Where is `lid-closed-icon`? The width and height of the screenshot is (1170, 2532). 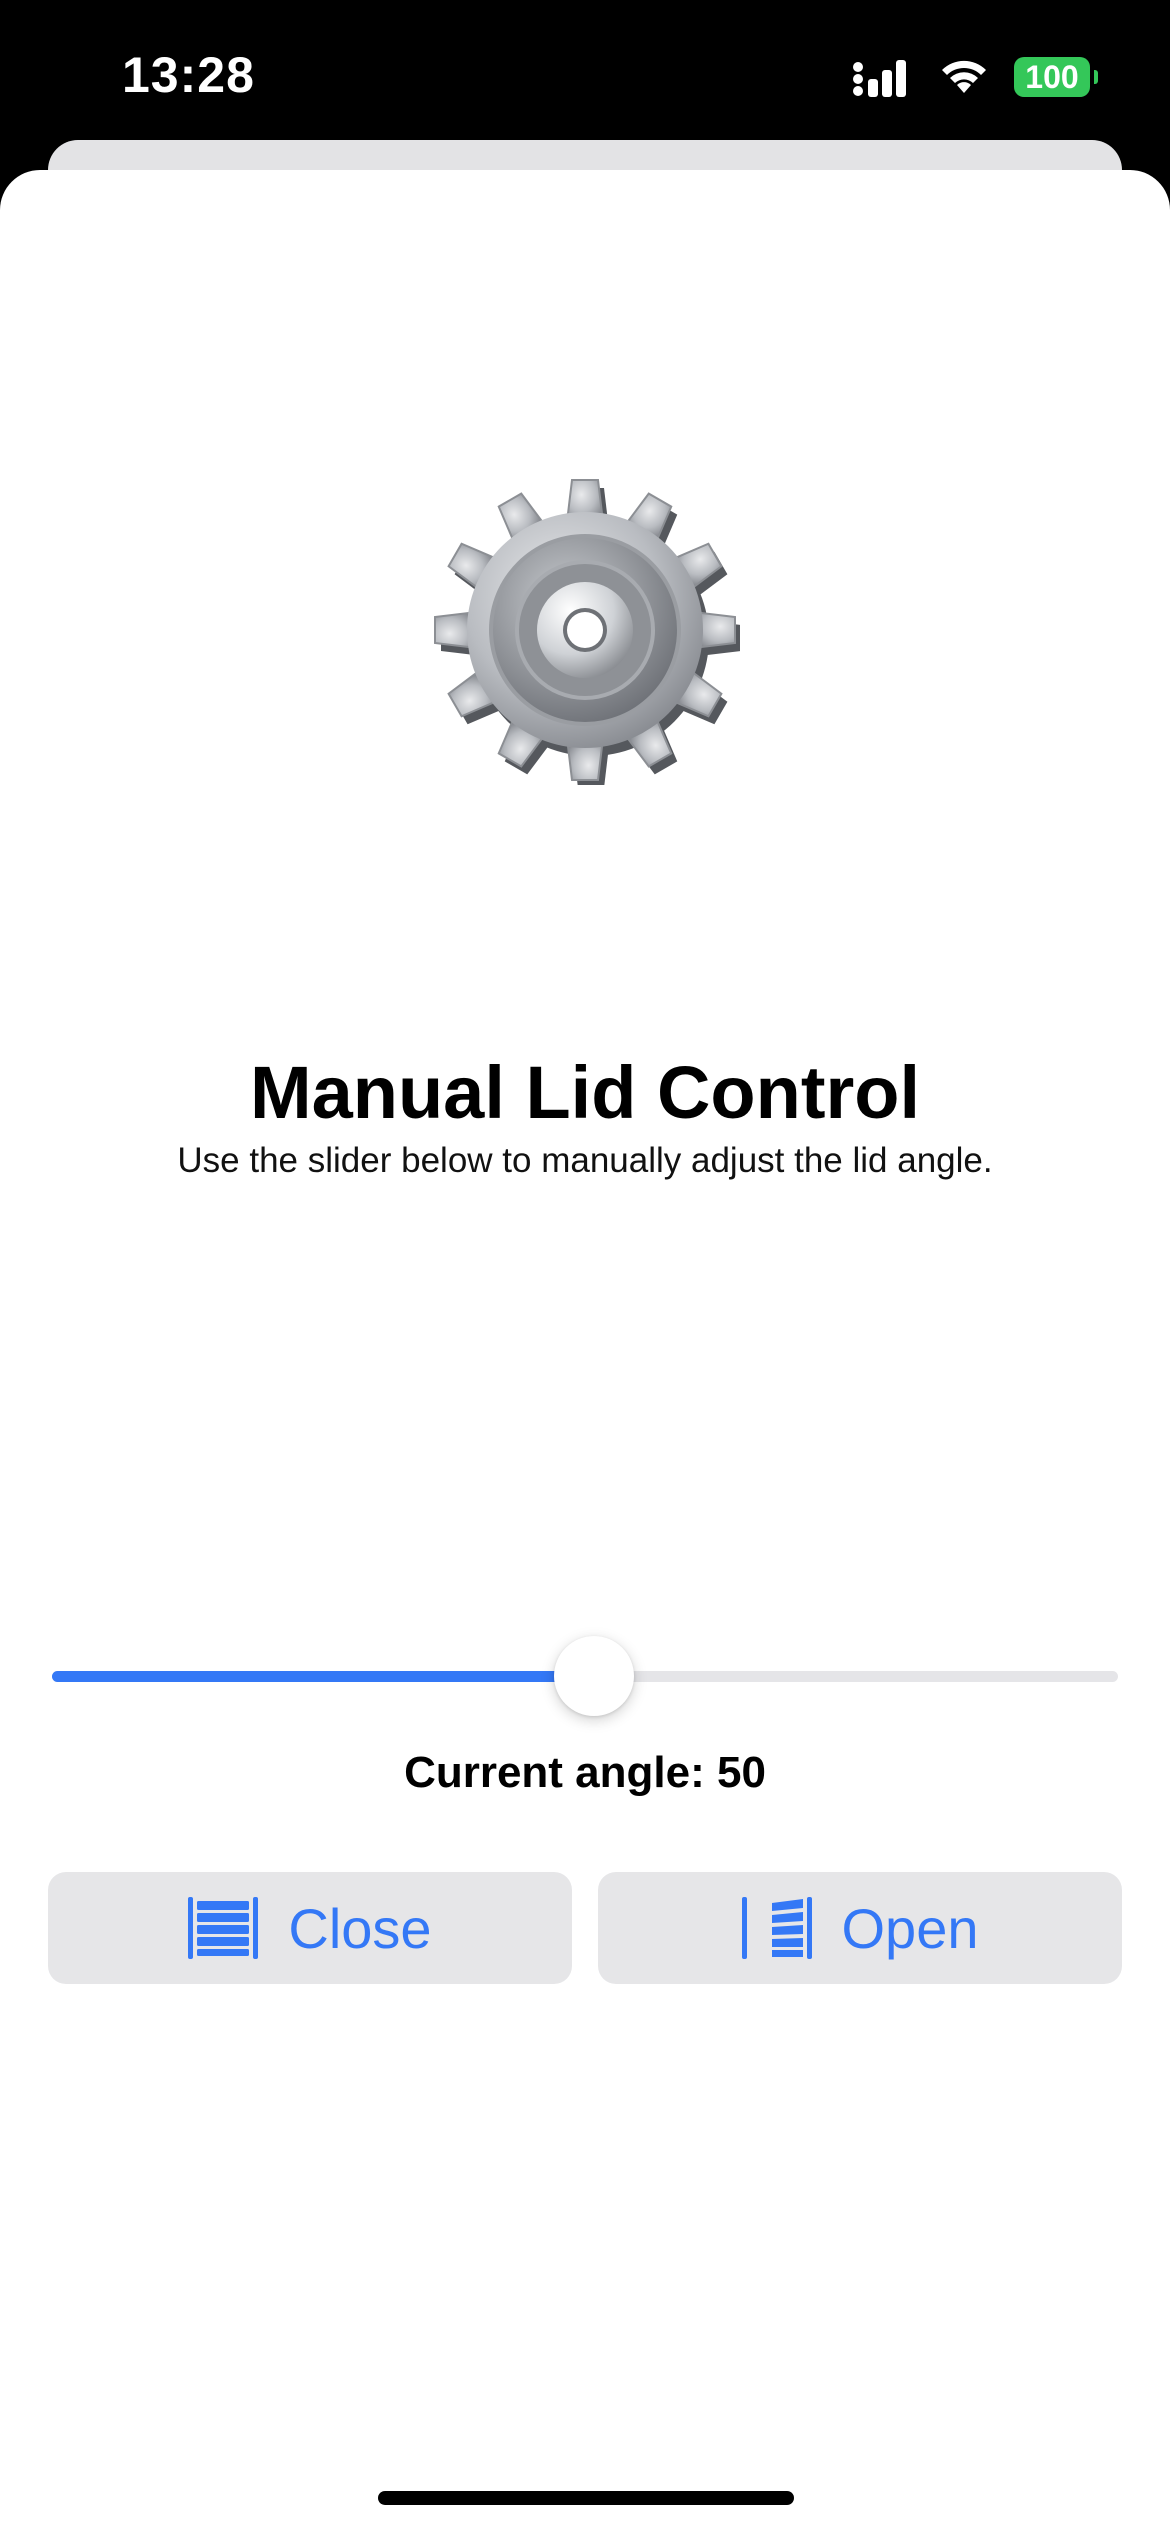 lid-closed-icon is located at coordinates (223, 1928).